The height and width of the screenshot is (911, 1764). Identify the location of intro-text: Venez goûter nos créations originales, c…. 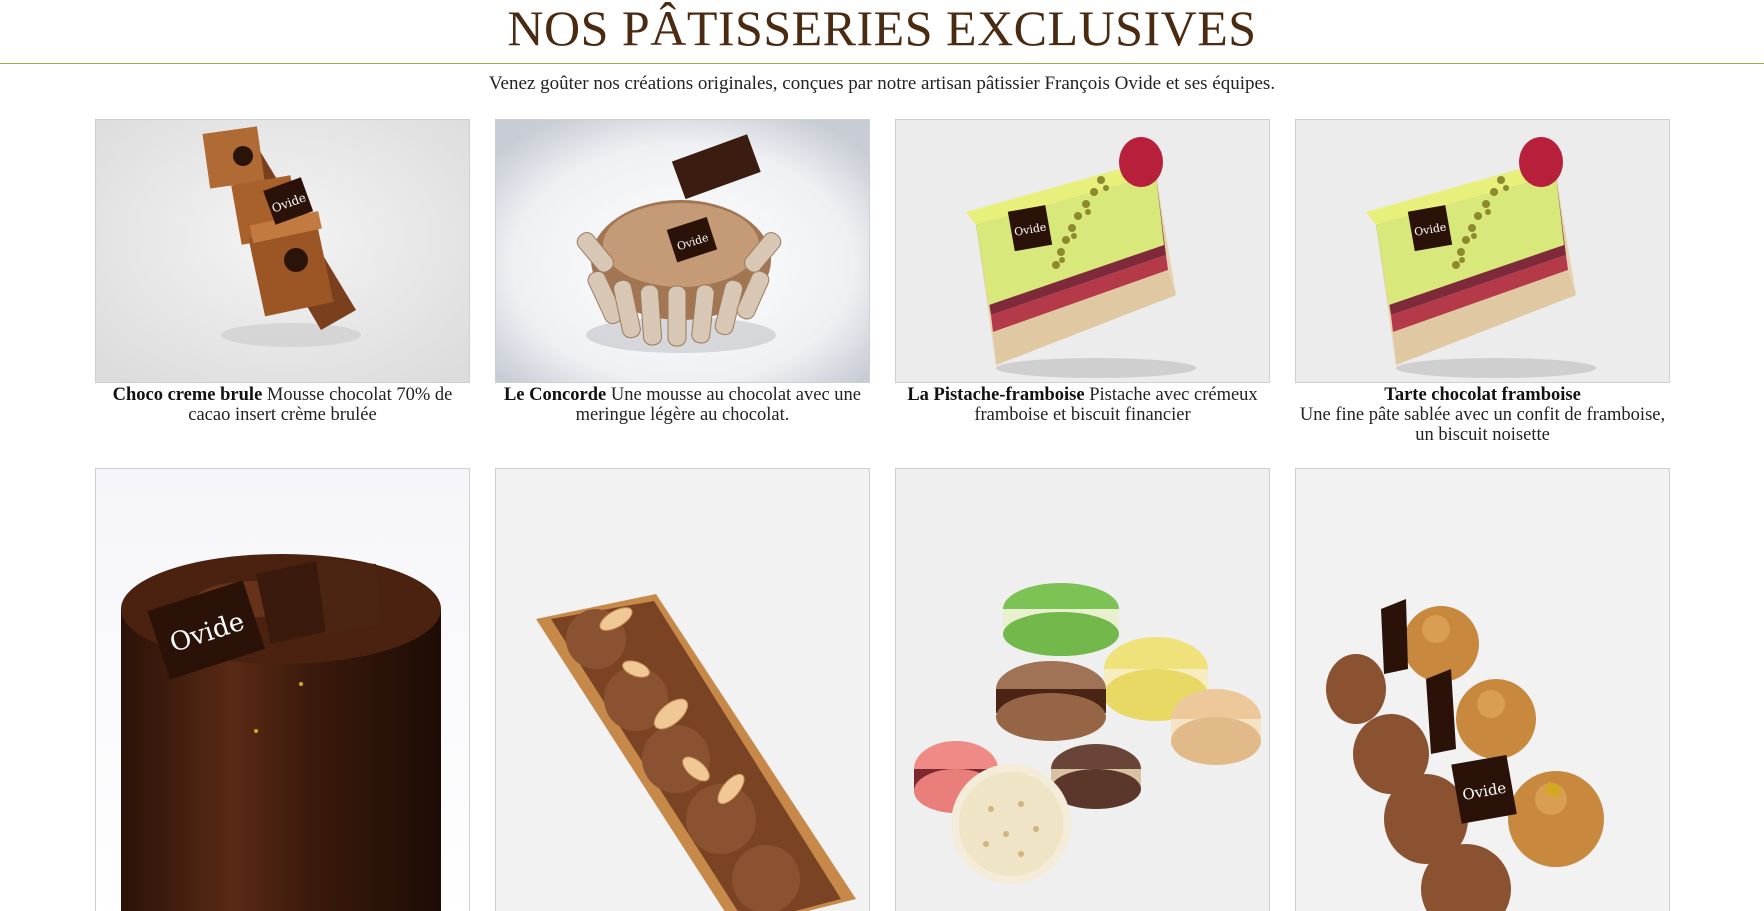
(882, 83).